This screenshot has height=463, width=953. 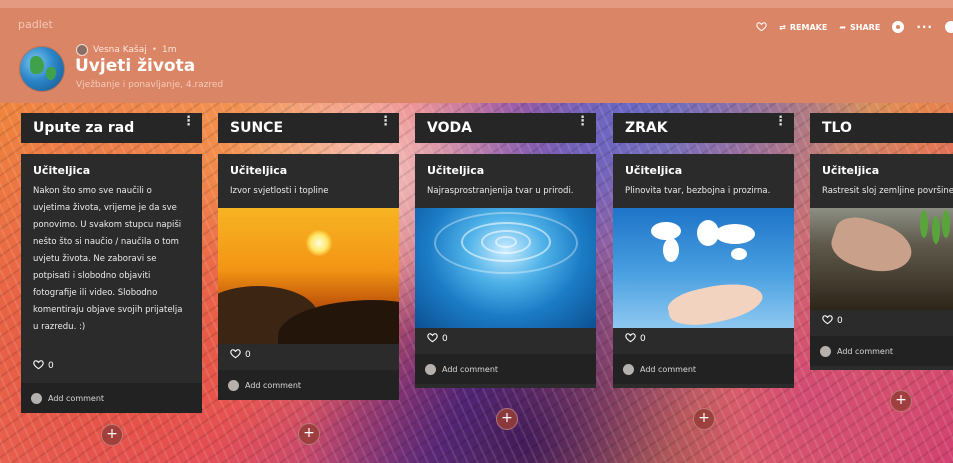 I want to click on sunset-image, so click(x=308, y=276).